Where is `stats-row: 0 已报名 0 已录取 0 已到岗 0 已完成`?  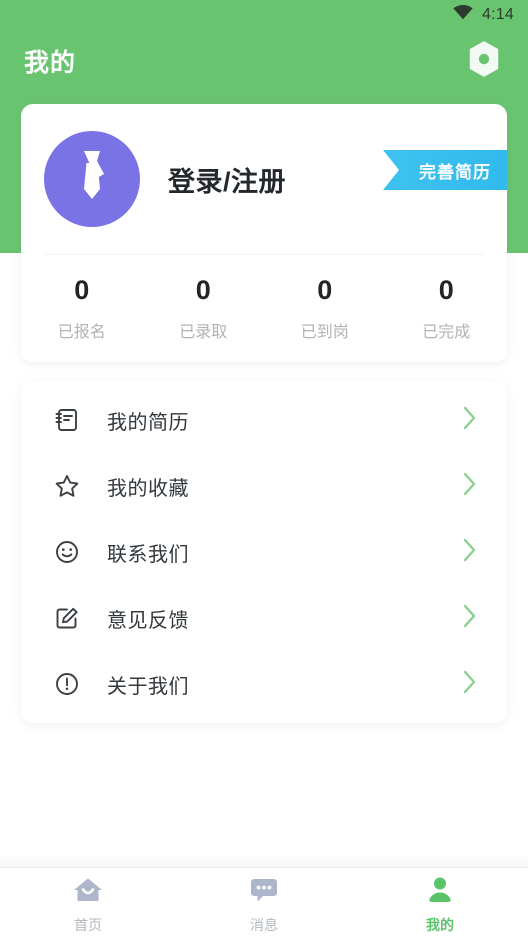 stats-row: 0 已报名 0 已录取 0 已到岗 0 已完成 is located at coordinates (264, 308).